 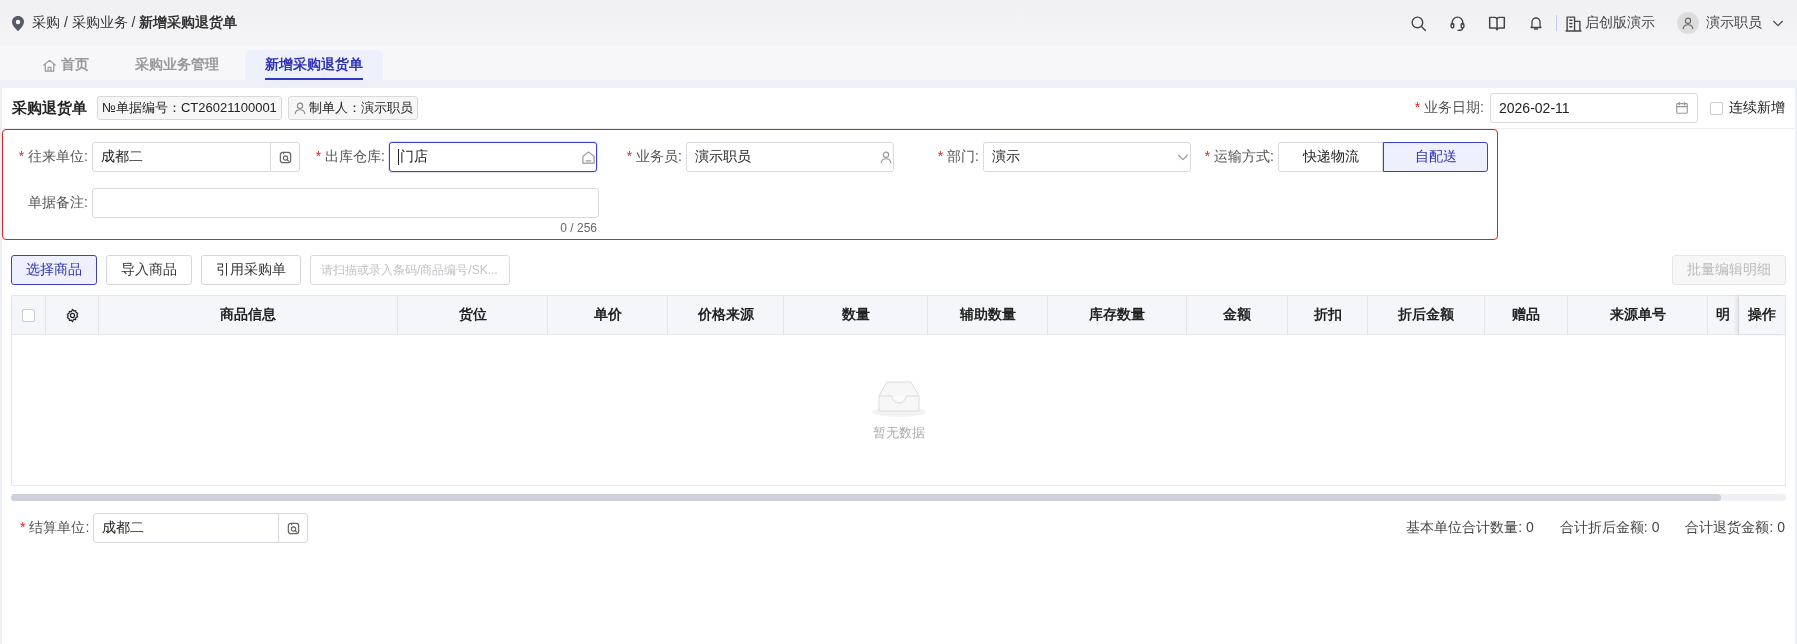 What do you see at coordinates (53, 157) in the screenshot?
I see `field-label: * 往来单位:` at bounding box center [53, 157].